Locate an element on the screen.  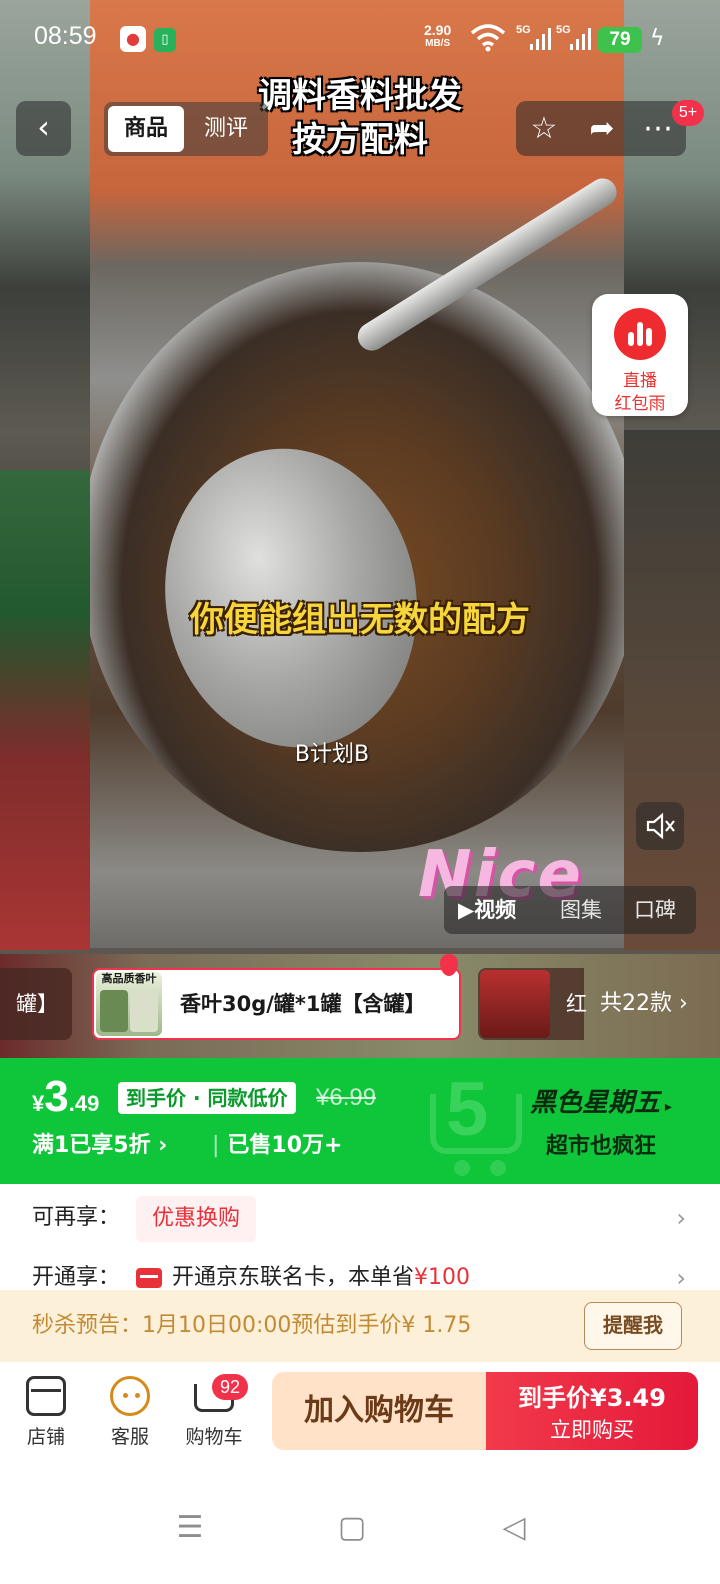
original-price: ¥6.99 is located at coordinates (346, 1097).